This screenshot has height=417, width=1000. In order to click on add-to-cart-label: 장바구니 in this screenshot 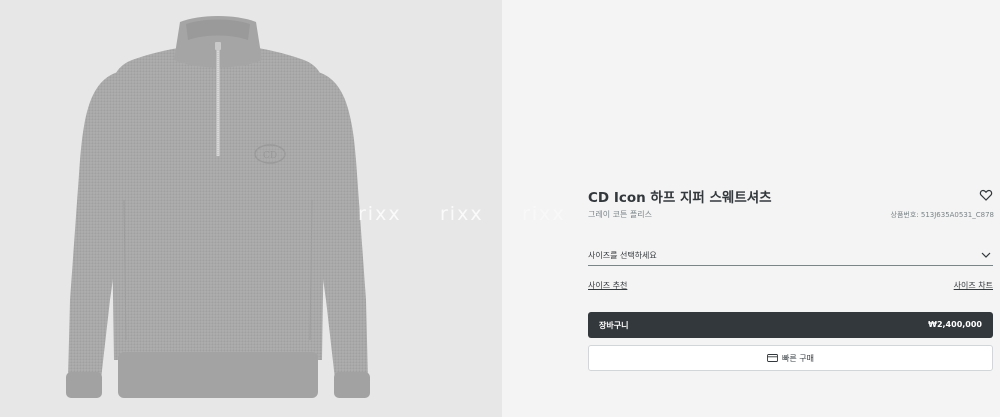, I will do `click(614, 325)`.